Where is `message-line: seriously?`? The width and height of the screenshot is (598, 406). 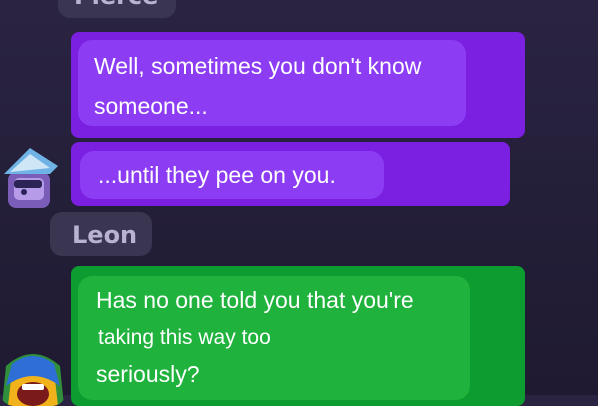 message-line: seriously? is located at coordinates (148, 374).